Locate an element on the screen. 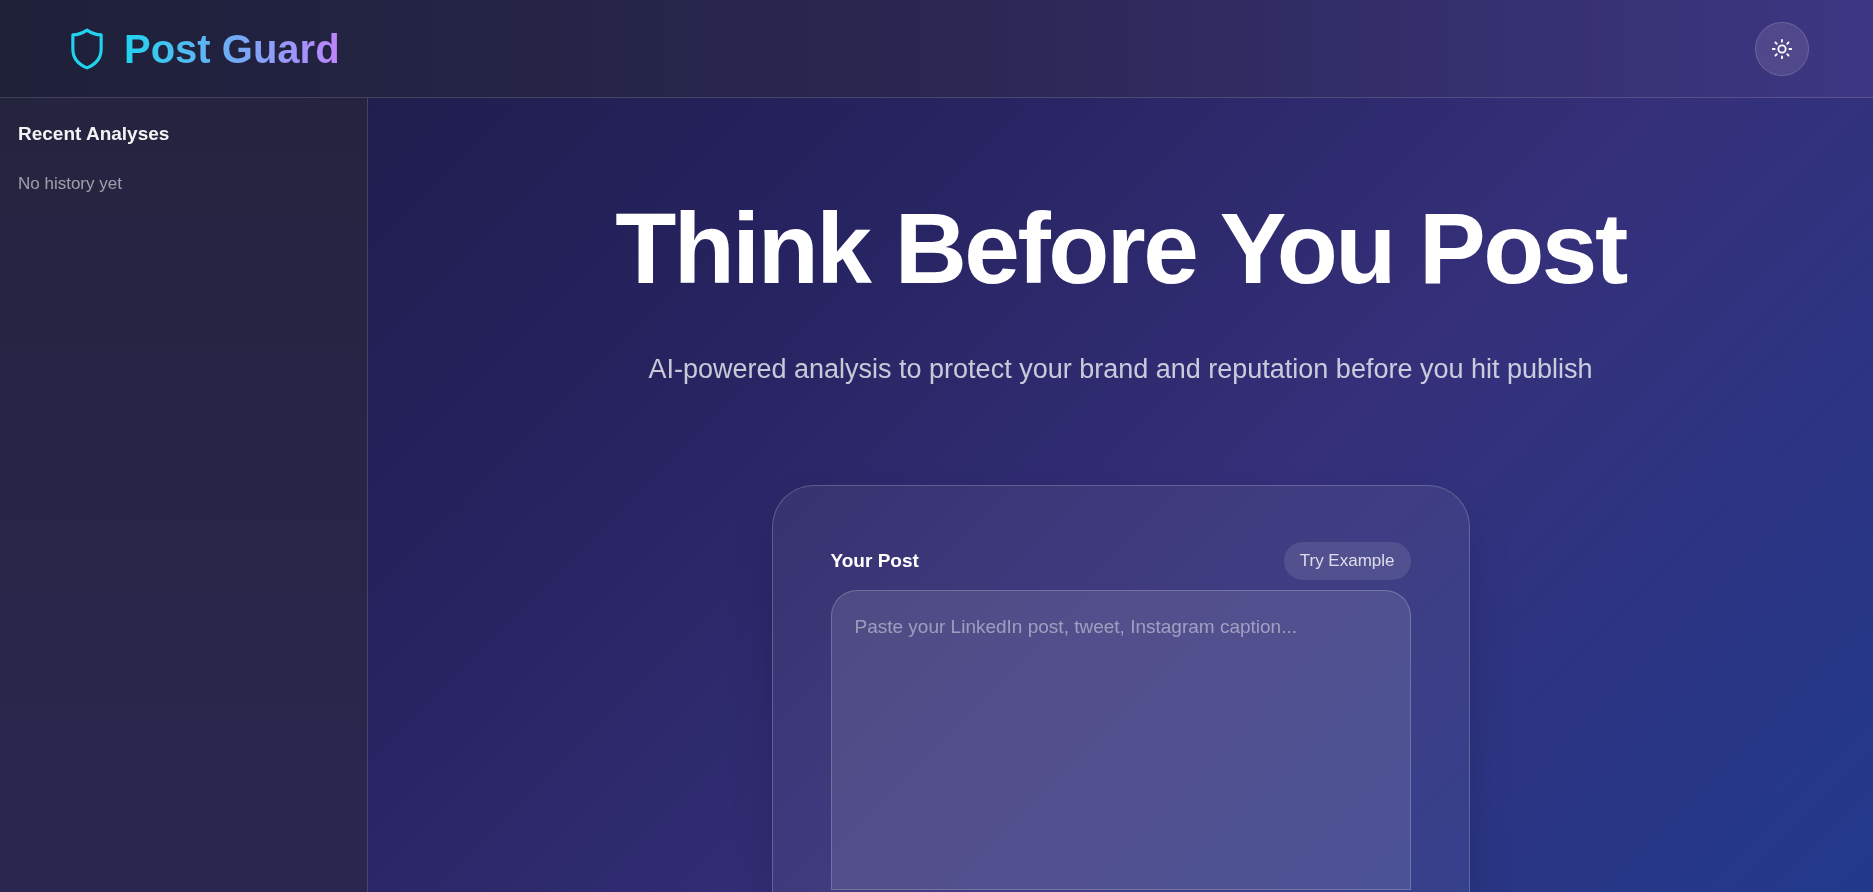  sun-icon is located at coordinates (1782, 48).